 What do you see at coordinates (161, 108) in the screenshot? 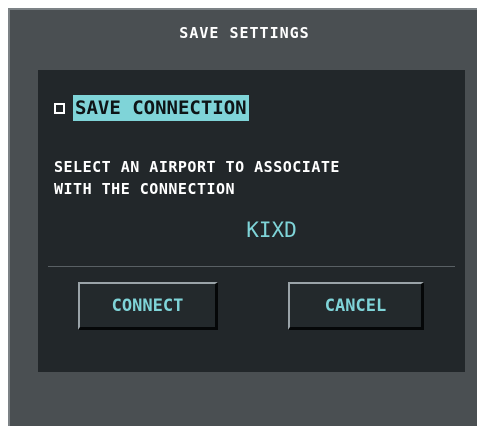
I see `save-connection-label: SAVE CONNECTION` at bounding box center [161, 108].